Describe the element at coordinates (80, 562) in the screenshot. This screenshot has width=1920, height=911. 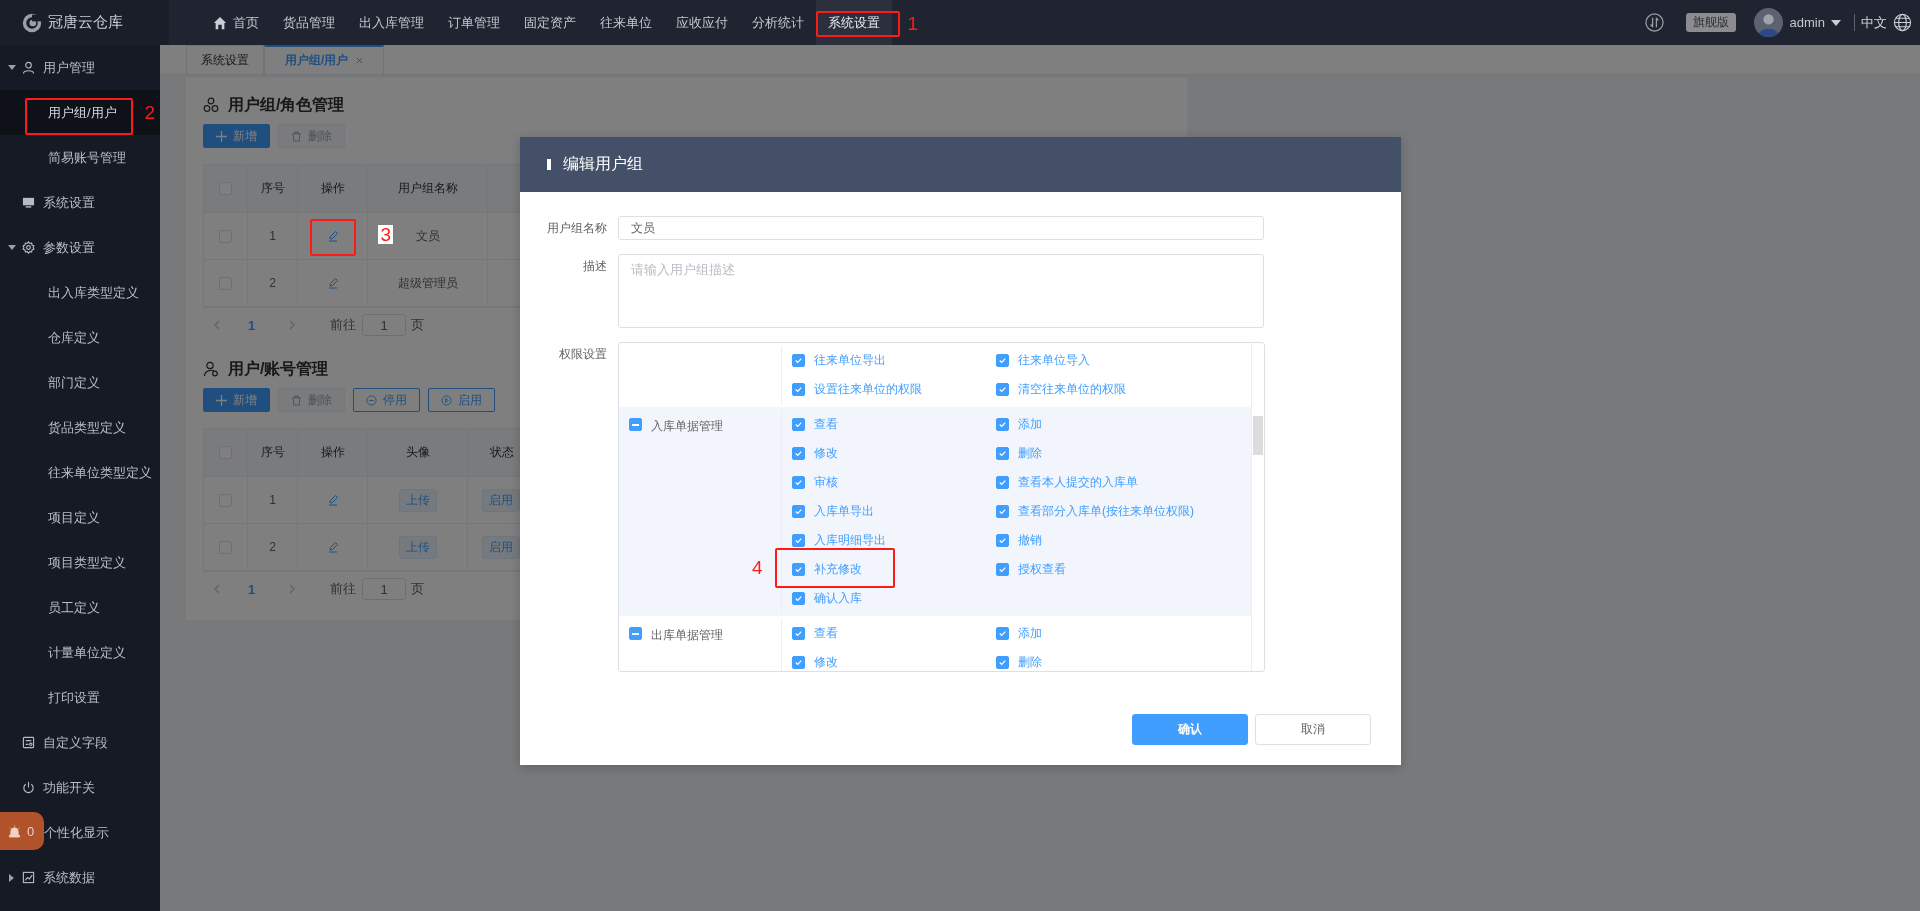
I see `sidebar-item: 项目类型定义` at that location.